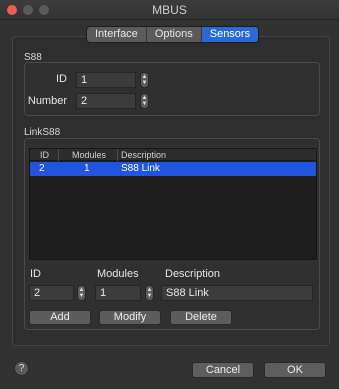  I want to click on table-header: ID Modules Description, so click(173, 155).